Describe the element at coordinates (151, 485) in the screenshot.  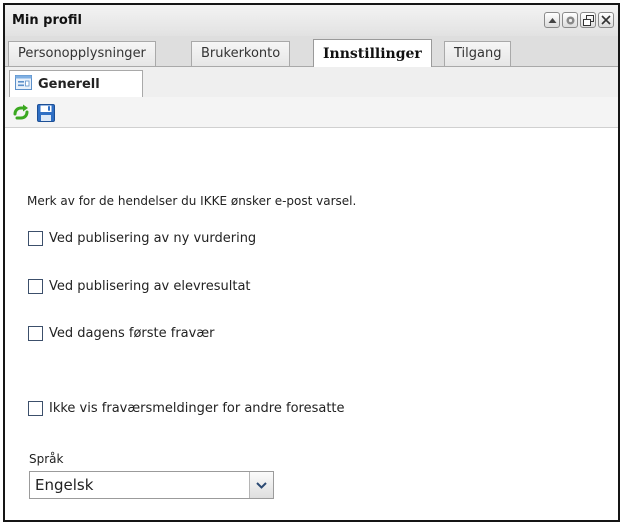
I see `language-select: Engelsk` at that location.